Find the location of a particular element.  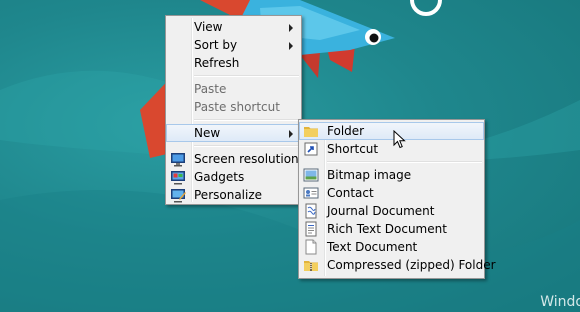

shortcut-icon is located at coordinates (311, 149).